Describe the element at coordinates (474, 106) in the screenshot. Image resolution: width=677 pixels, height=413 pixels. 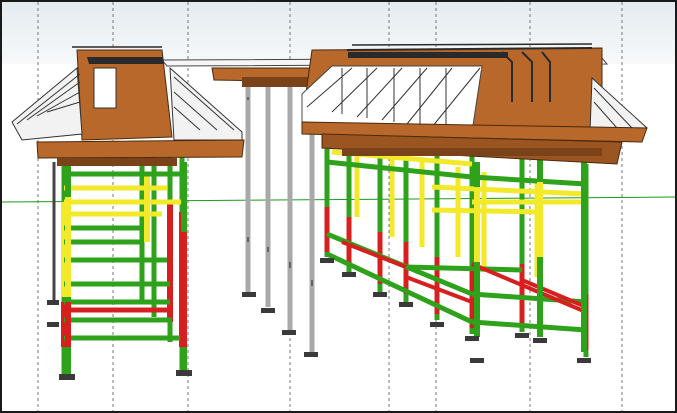
I see `right-beam-formwork` at that location.